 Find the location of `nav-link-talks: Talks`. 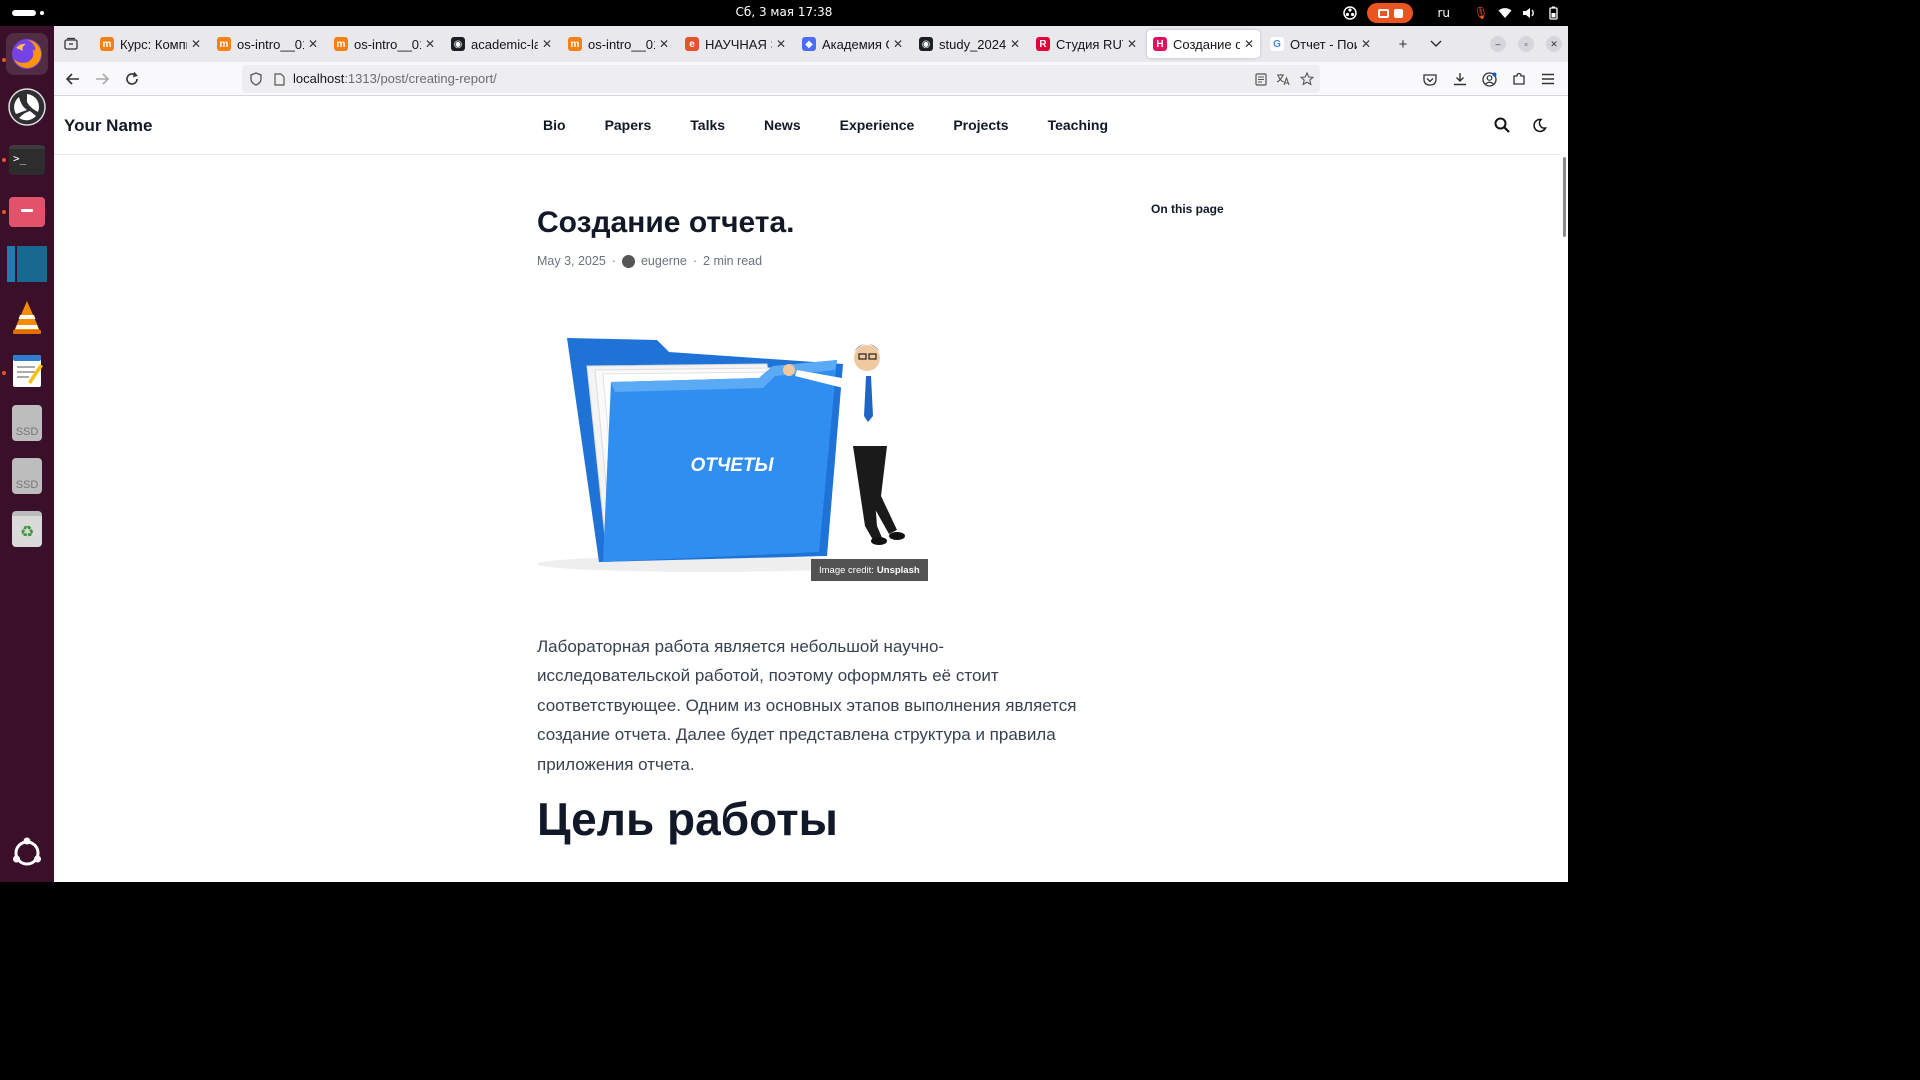

nav-link-talks: Talks is located at coordinates (707, 125).